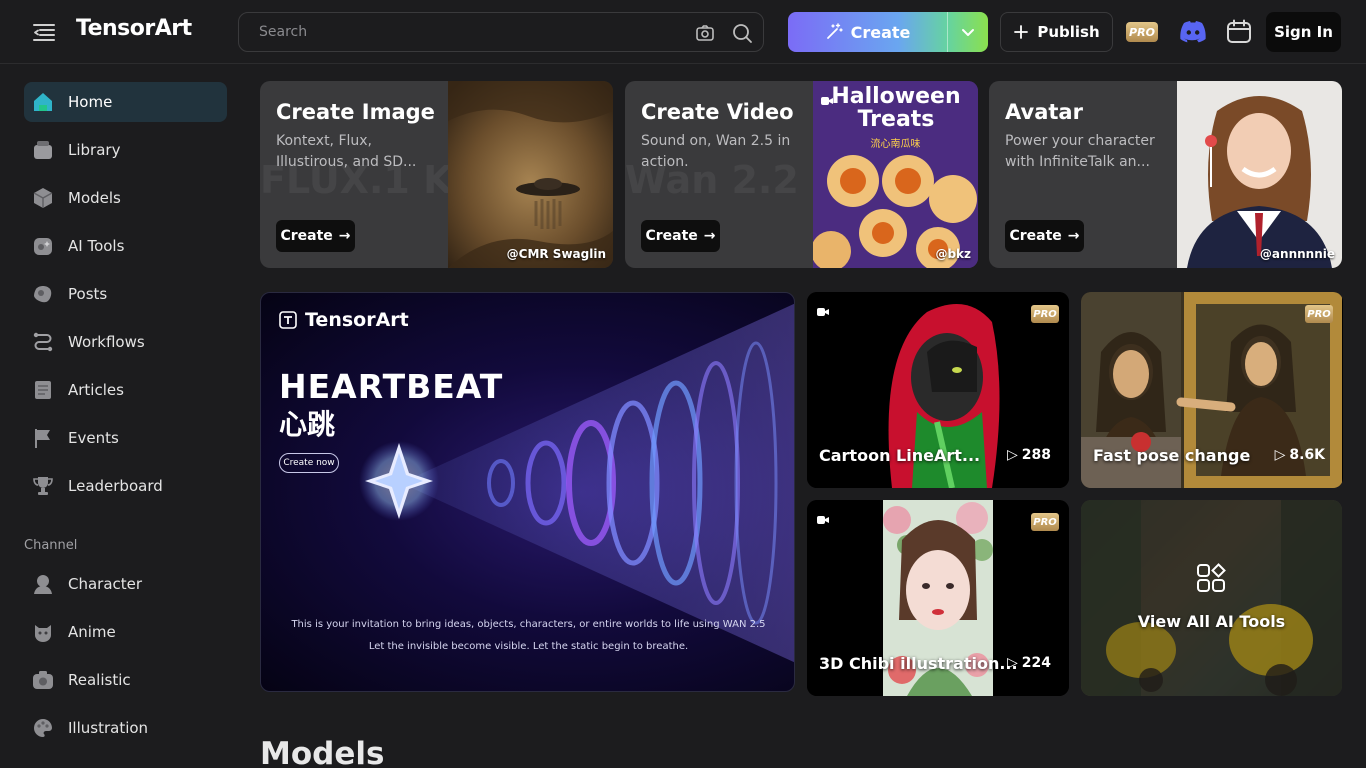  What do you see at coordinates (1044, 112) in the screenshot?
I see `card-title: Avatar` at bounding box center [1044, 112].